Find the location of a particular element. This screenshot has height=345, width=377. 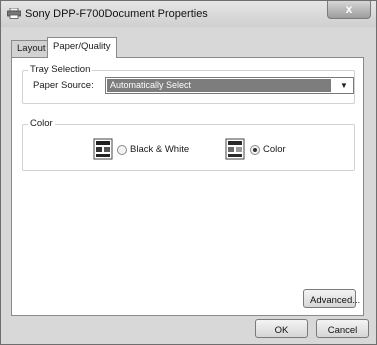

title-bar: Sony DPP-F700Document Properties x is located at coordinates (188, 14).